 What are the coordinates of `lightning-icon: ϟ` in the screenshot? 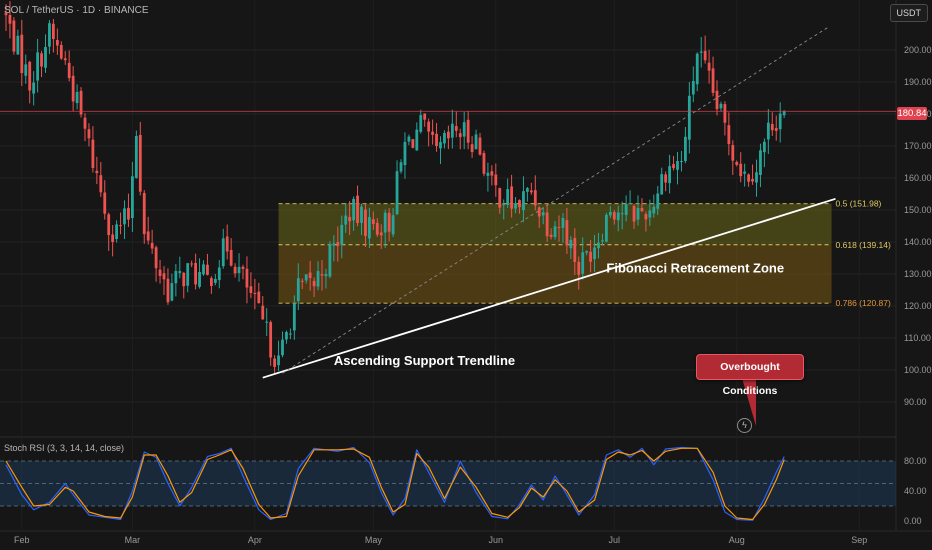 It's located at (744, 425).